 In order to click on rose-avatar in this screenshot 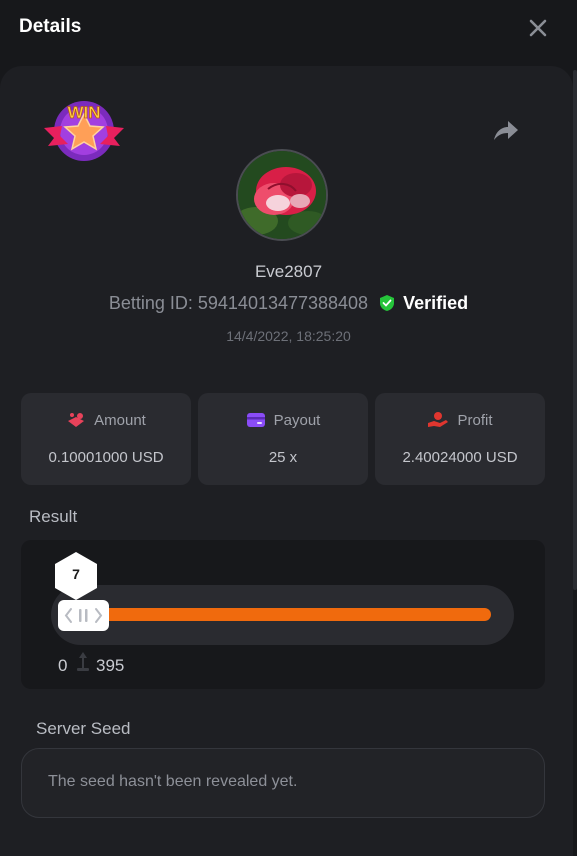, I will do `click(282, 195)`.